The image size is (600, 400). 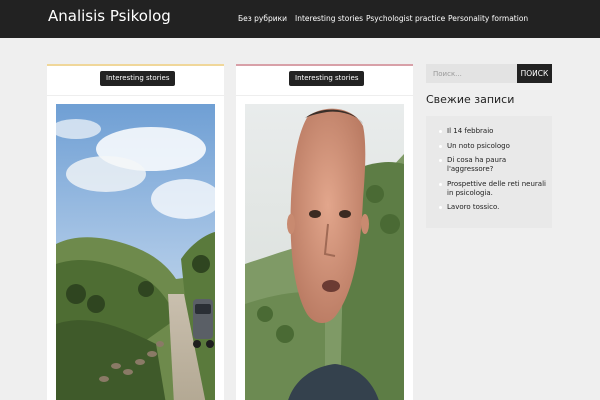 What do you see at coordinates (329, 18) in the screenshot?
I see `nav-item-interesting-stories: Interesting stories` at bounding box center [329, 18].